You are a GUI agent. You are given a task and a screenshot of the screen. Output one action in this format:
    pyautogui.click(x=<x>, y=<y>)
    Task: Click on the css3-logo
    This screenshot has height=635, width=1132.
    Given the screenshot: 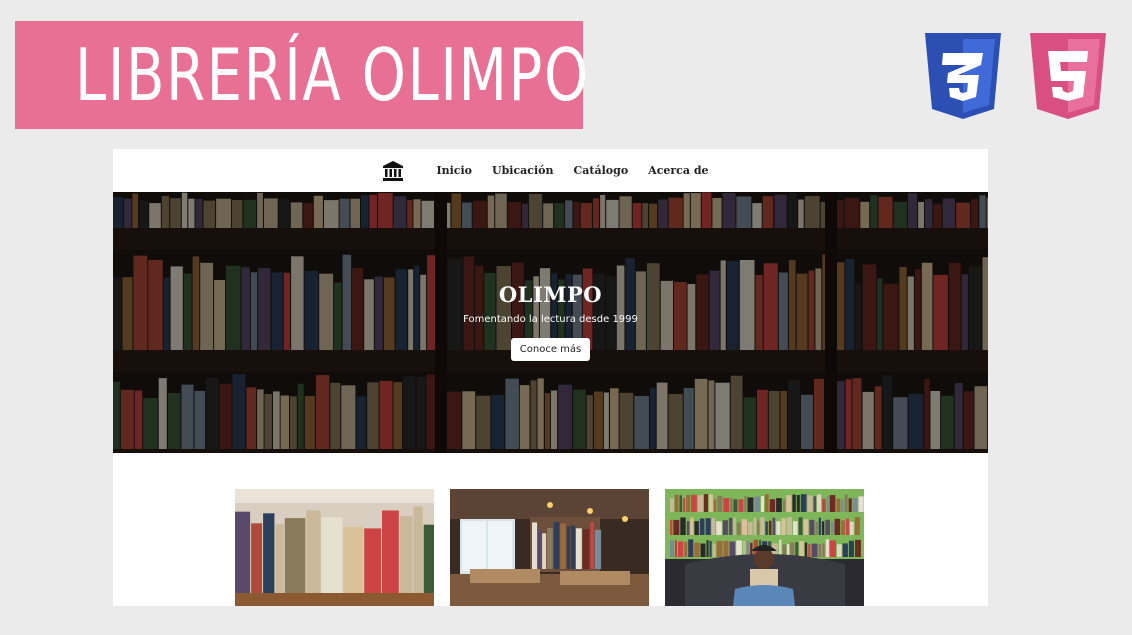 What is the action you would take?
    pyautogui.click(x=963, y=76)
    